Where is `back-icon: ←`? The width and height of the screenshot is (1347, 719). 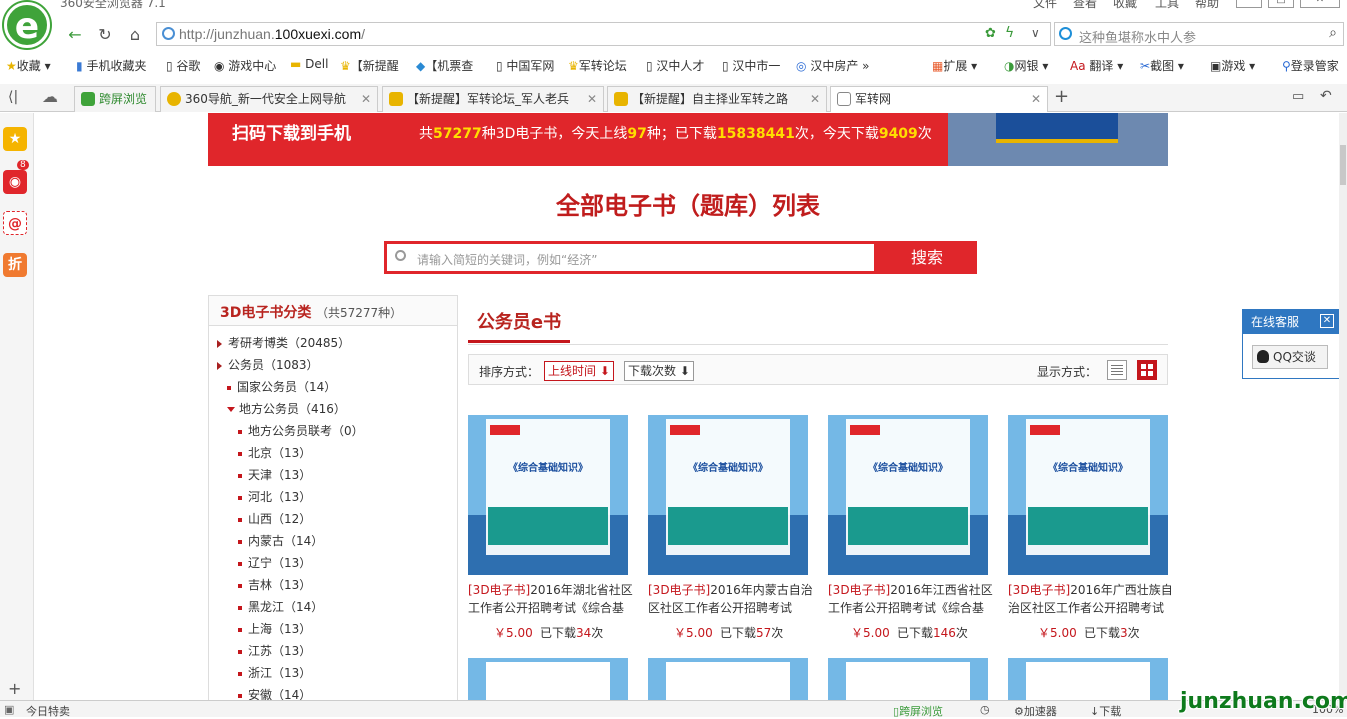 back-icon: ← is located at coordinates (75, 35).